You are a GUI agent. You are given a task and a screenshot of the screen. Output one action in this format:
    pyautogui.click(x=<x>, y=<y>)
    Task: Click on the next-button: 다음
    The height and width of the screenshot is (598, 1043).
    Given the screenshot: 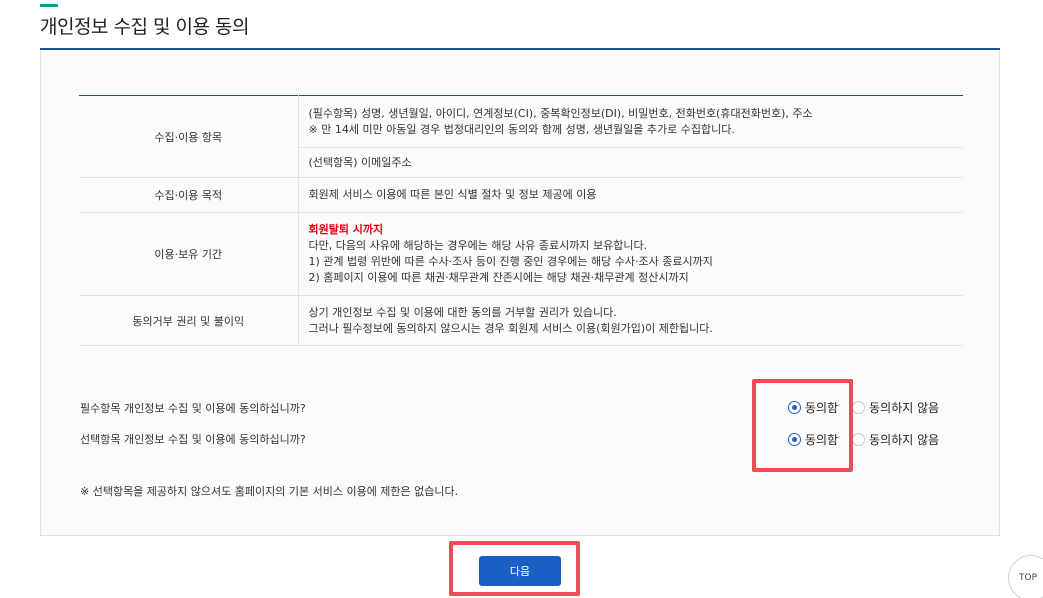 What is the action you would take?
    pyautogui.click(x=520, y=571)
    